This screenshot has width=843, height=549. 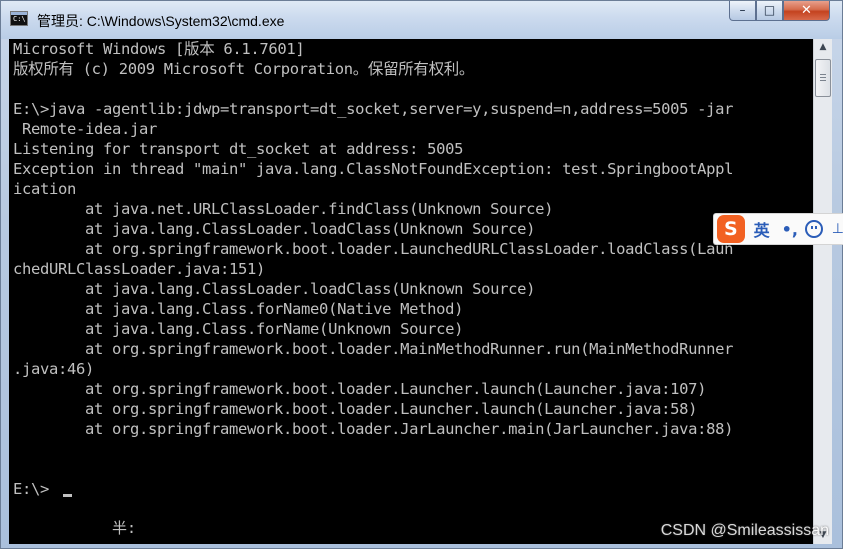 I want to click on window-title: 管理员: C:\Windows\System32\cmd.exe, so click(x=161, y=21).